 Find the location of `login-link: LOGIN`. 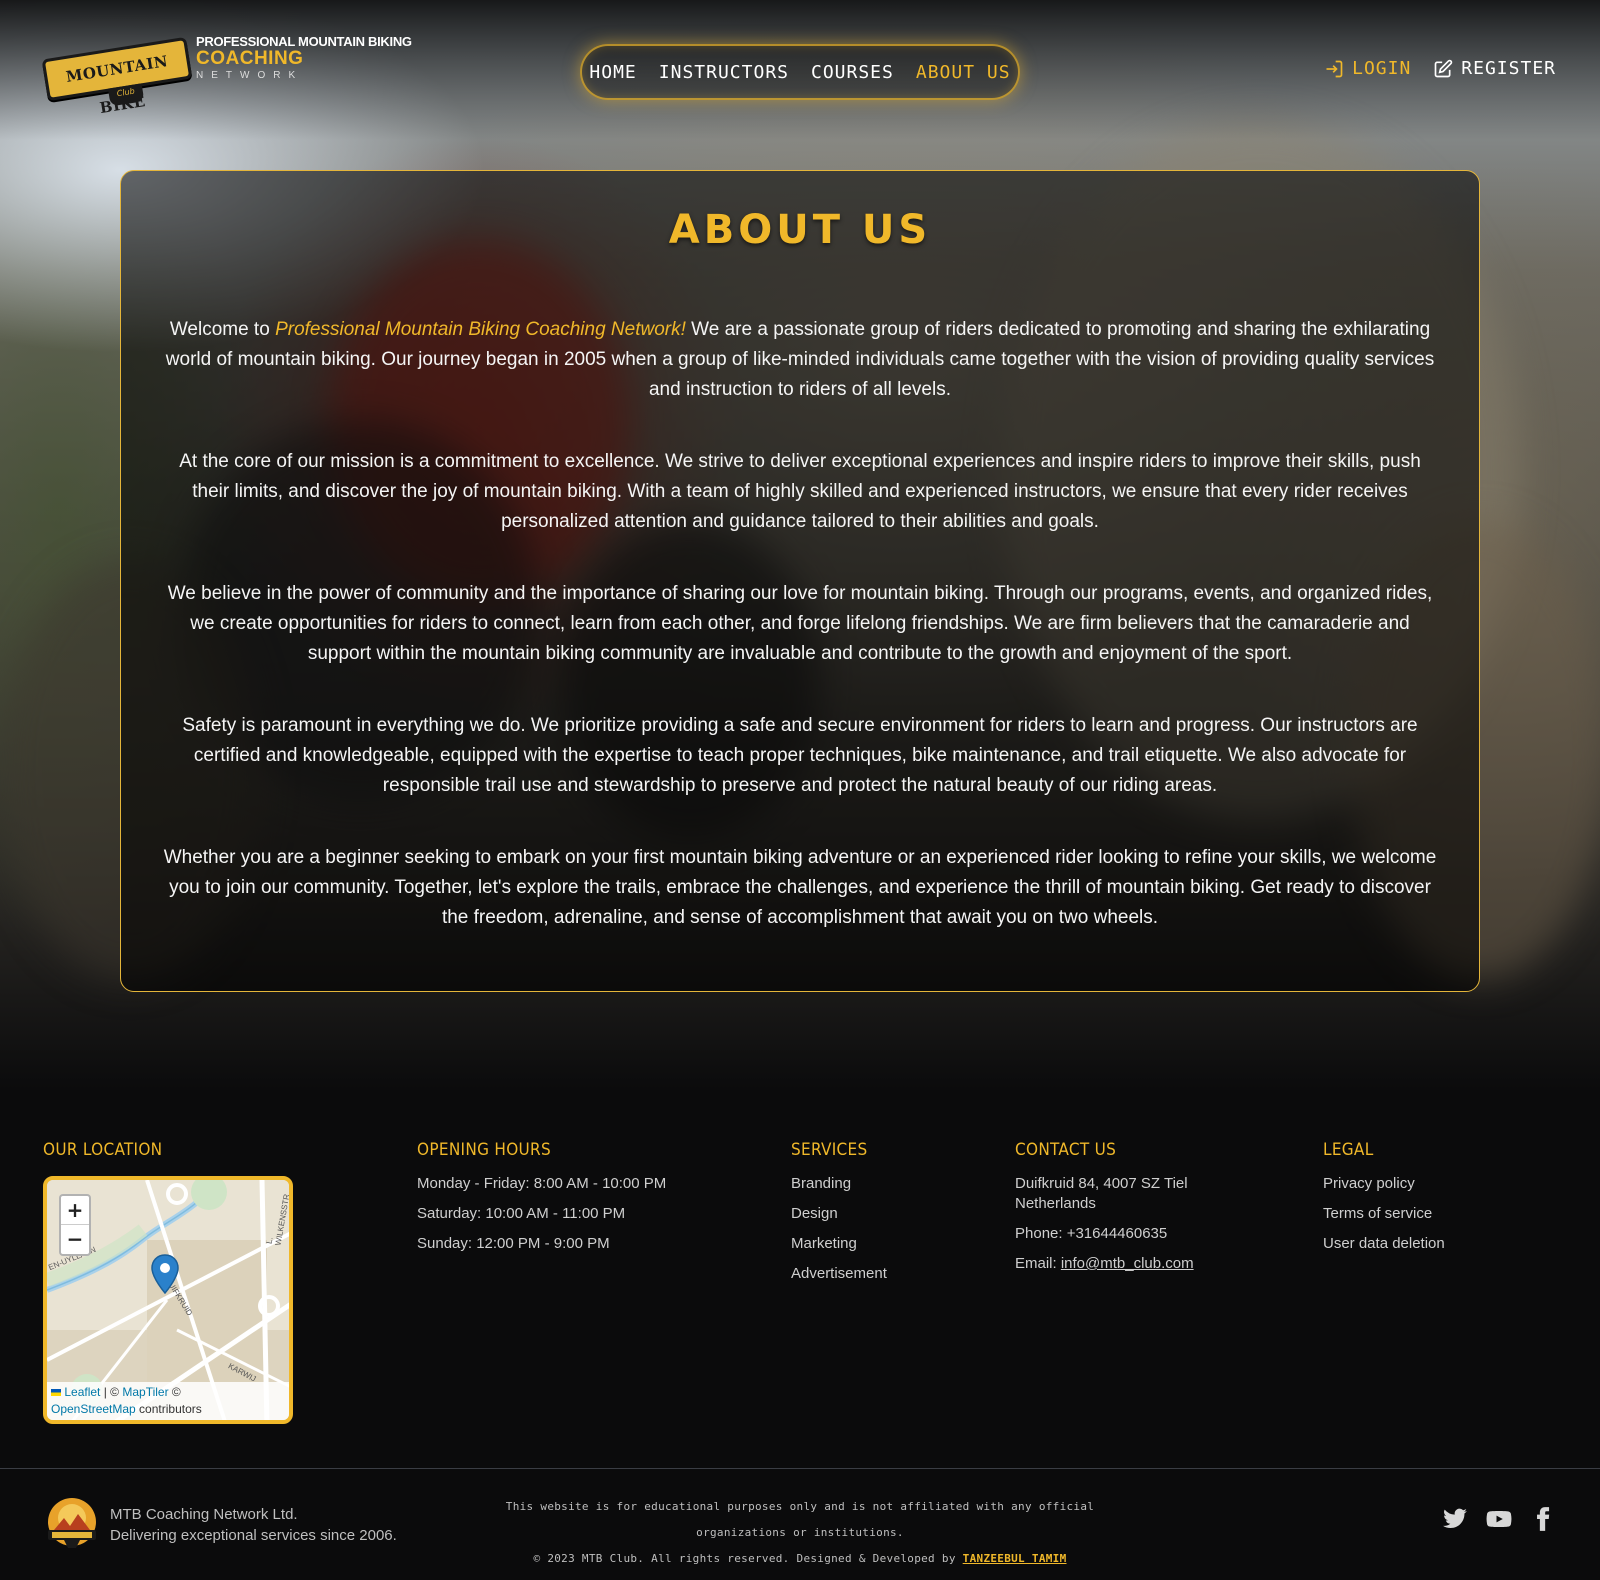

login-link: LOGIN is located at coordinates (1367, 68).